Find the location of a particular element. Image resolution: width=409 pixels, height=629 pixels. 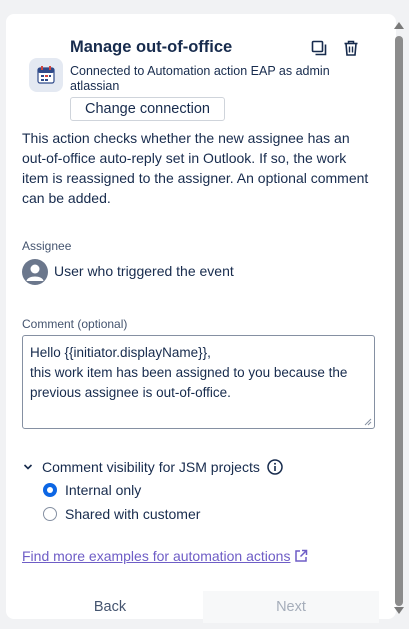

calendar-icon is located at coordinates (46, 75).